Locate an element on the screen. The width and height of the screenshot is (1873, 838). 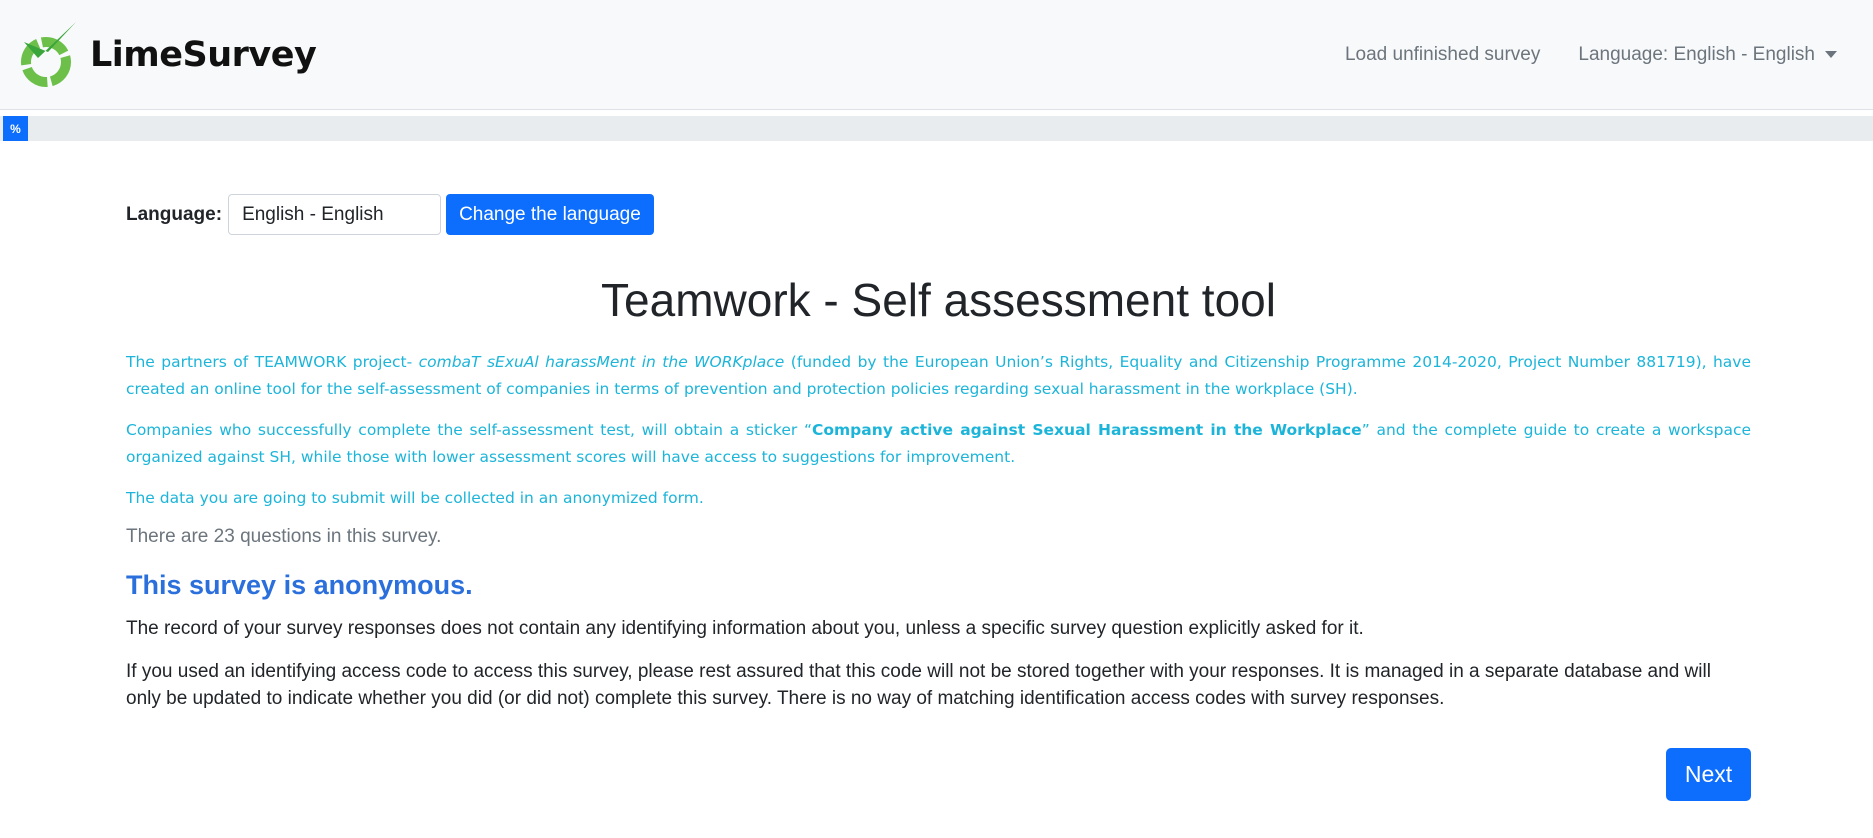
language-dropdown-label: Language: English - English is located at coordinates (1696, 54).